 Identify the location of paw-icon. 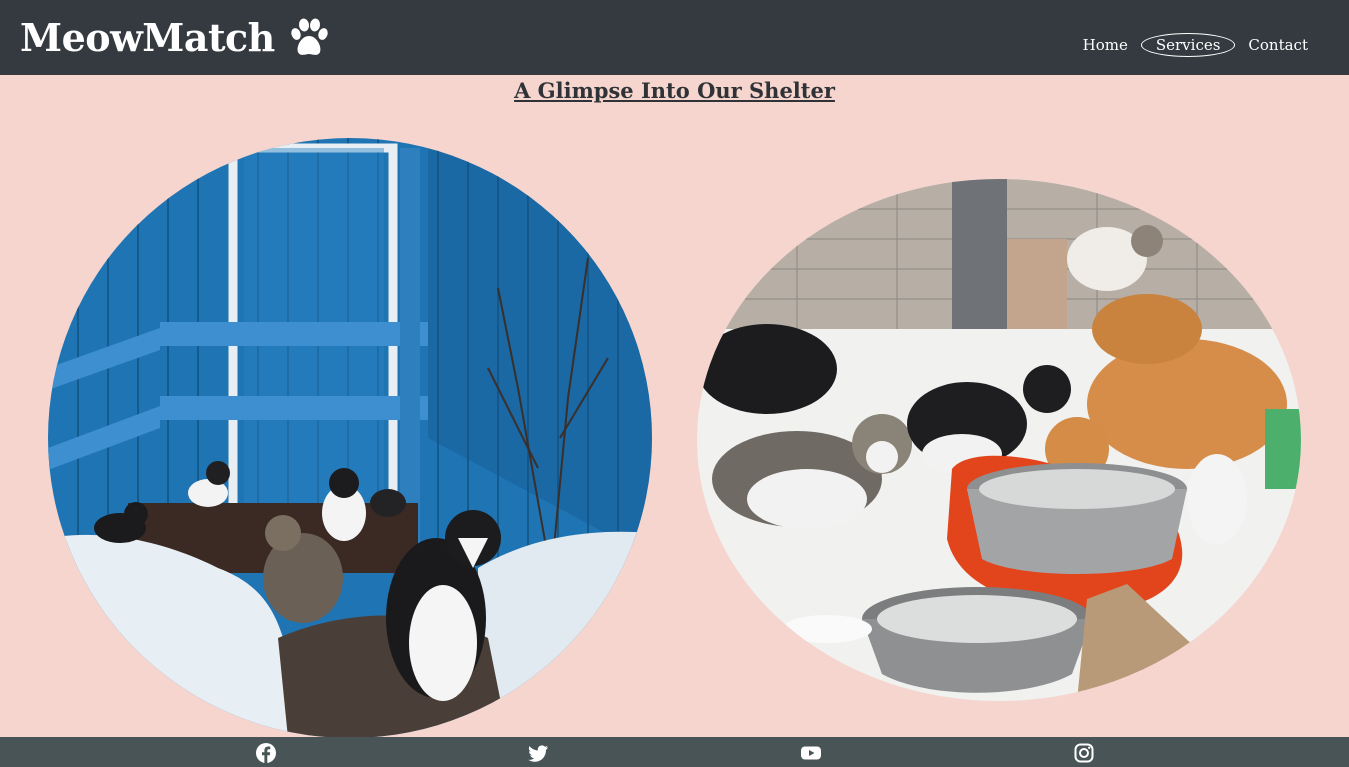
(309, 36).